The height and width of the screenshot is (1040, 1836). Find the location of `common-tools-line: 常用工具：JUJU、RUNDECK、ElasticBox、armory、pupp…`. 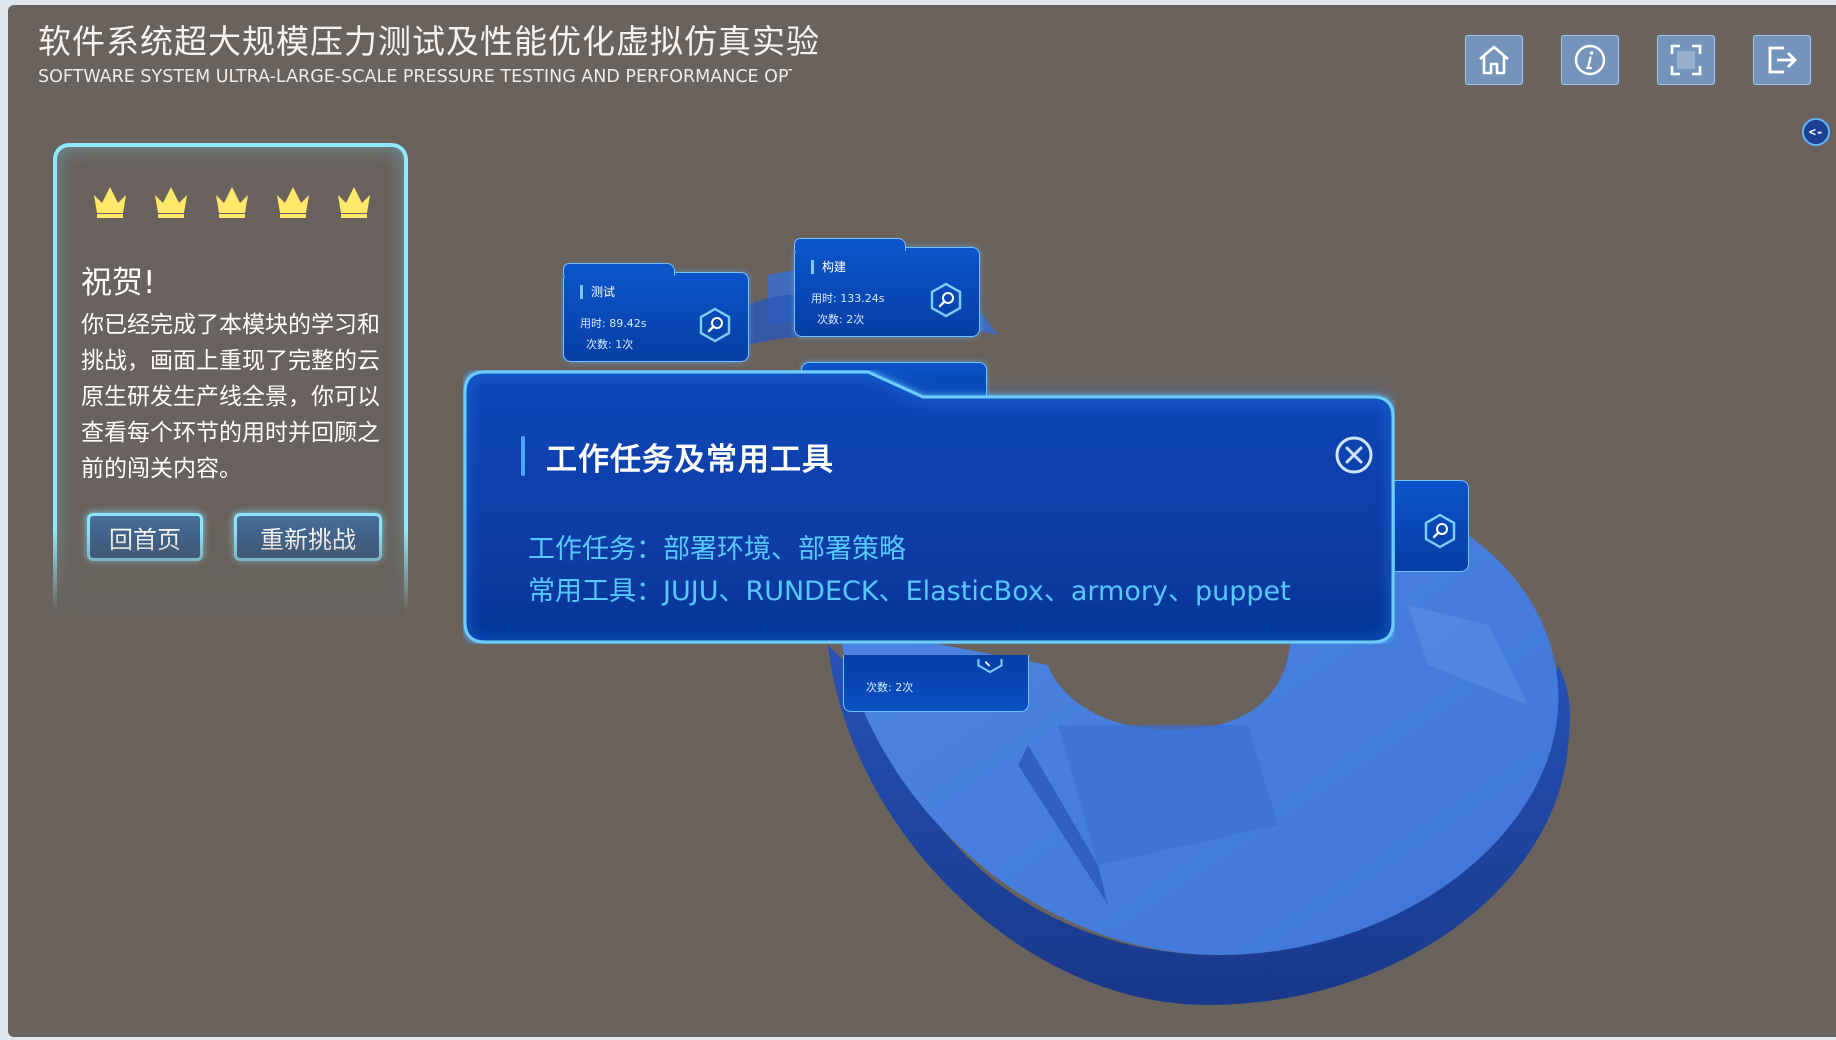

common-tools-line: 常用工具：JUJU、RUNDECK、ElasticBox、armory、pupp… is located at coordinates (909, 591).